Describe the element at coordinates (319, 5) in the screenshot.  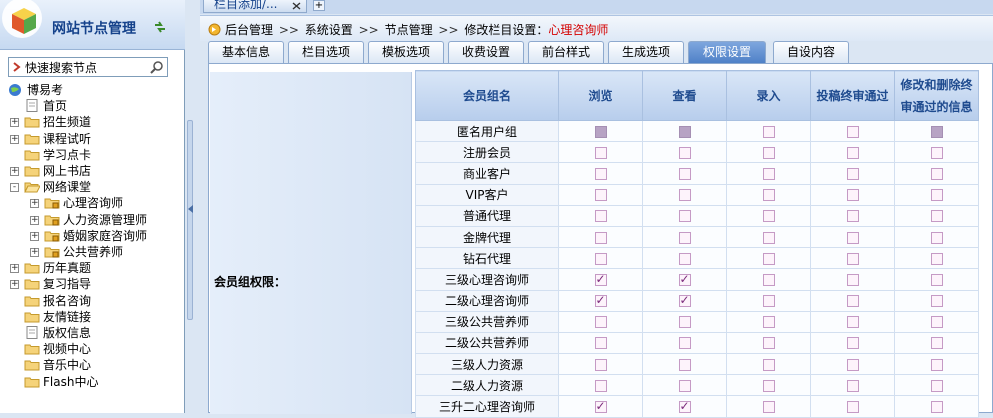
I see `add-tab-button: +` at that location.